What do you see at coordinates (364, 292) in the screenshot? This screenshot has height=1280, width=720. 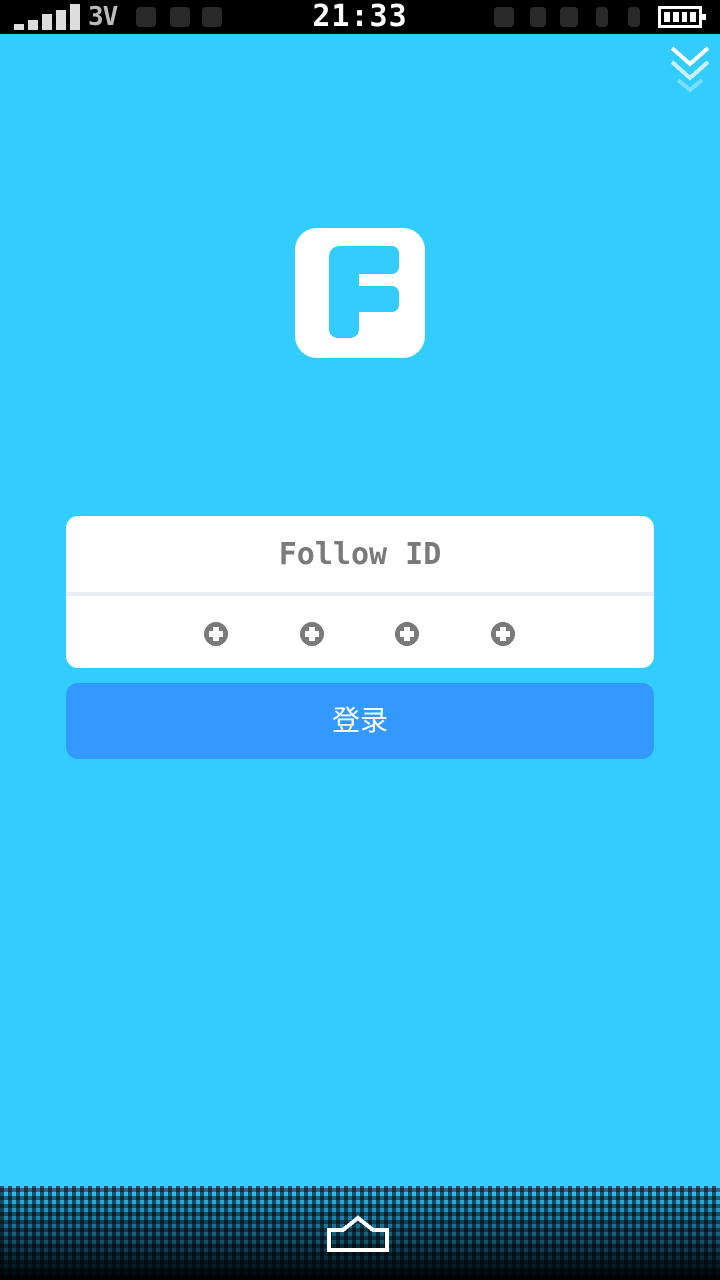 I see `app-logo-f-icon` at bounding box center [364, 292].